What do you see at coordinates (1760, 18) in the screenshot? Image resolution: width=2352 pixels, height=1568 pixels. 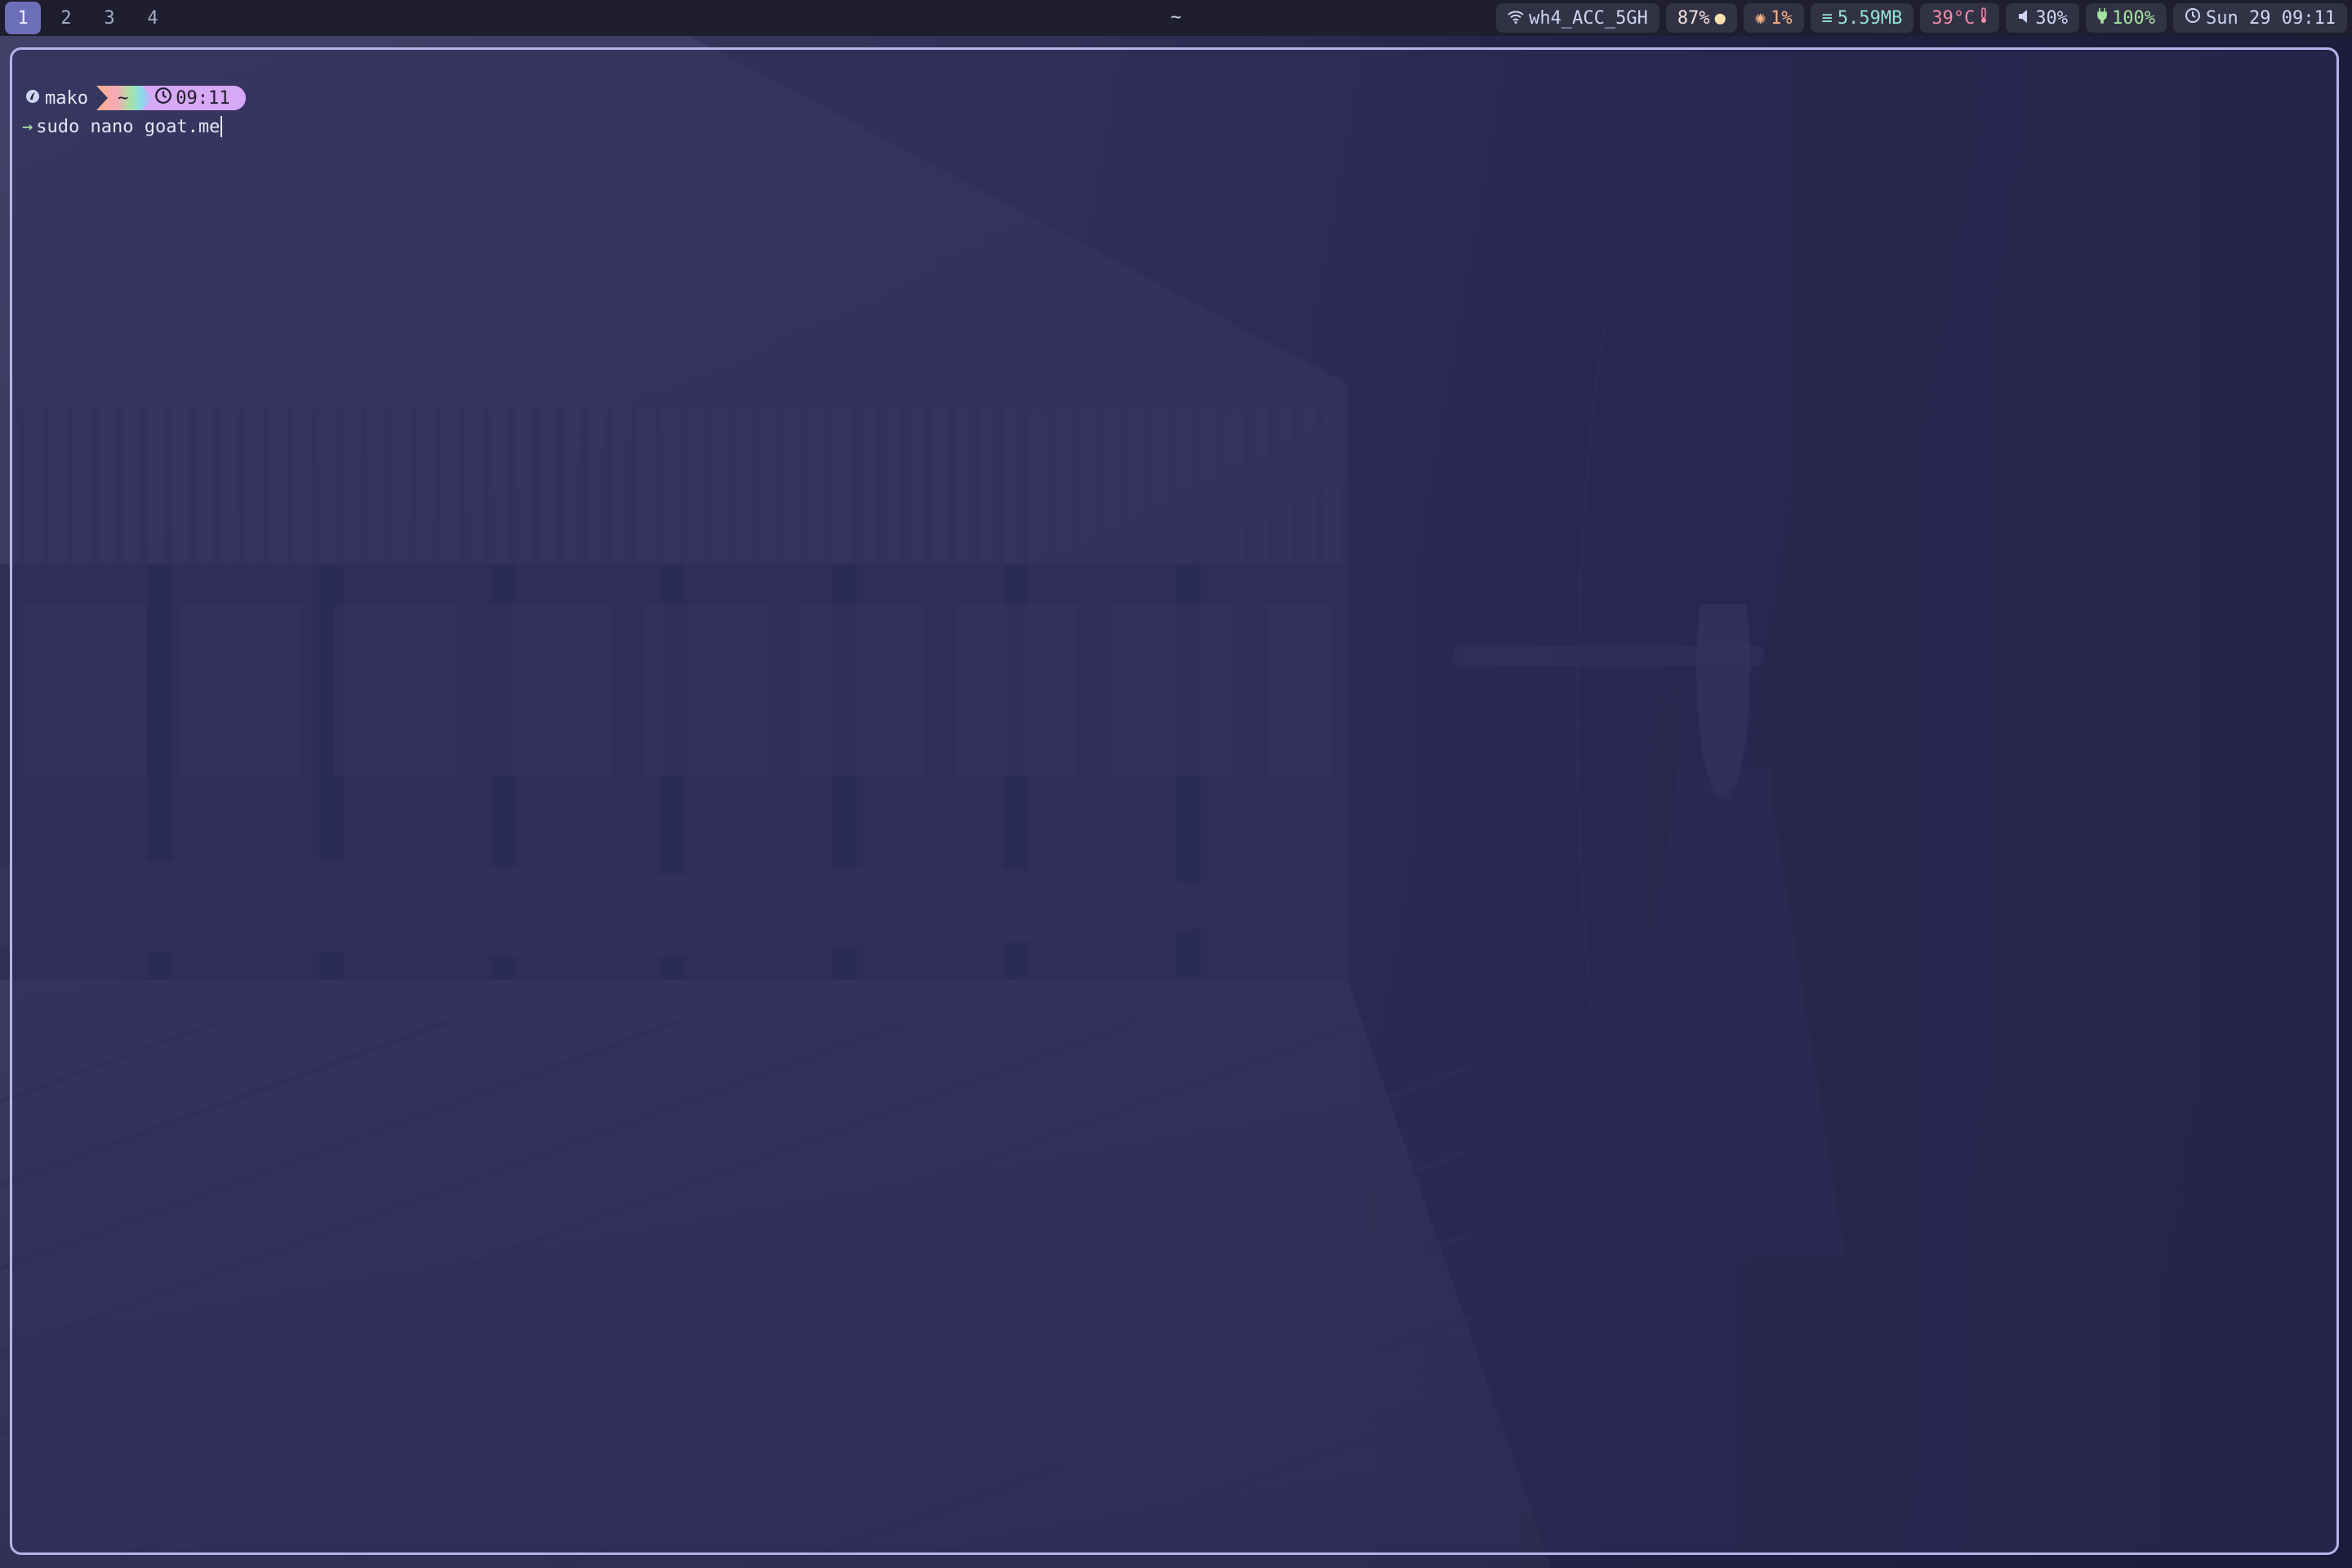 I see `cpu-icon: ✺` at bounding box center [1760, 18].